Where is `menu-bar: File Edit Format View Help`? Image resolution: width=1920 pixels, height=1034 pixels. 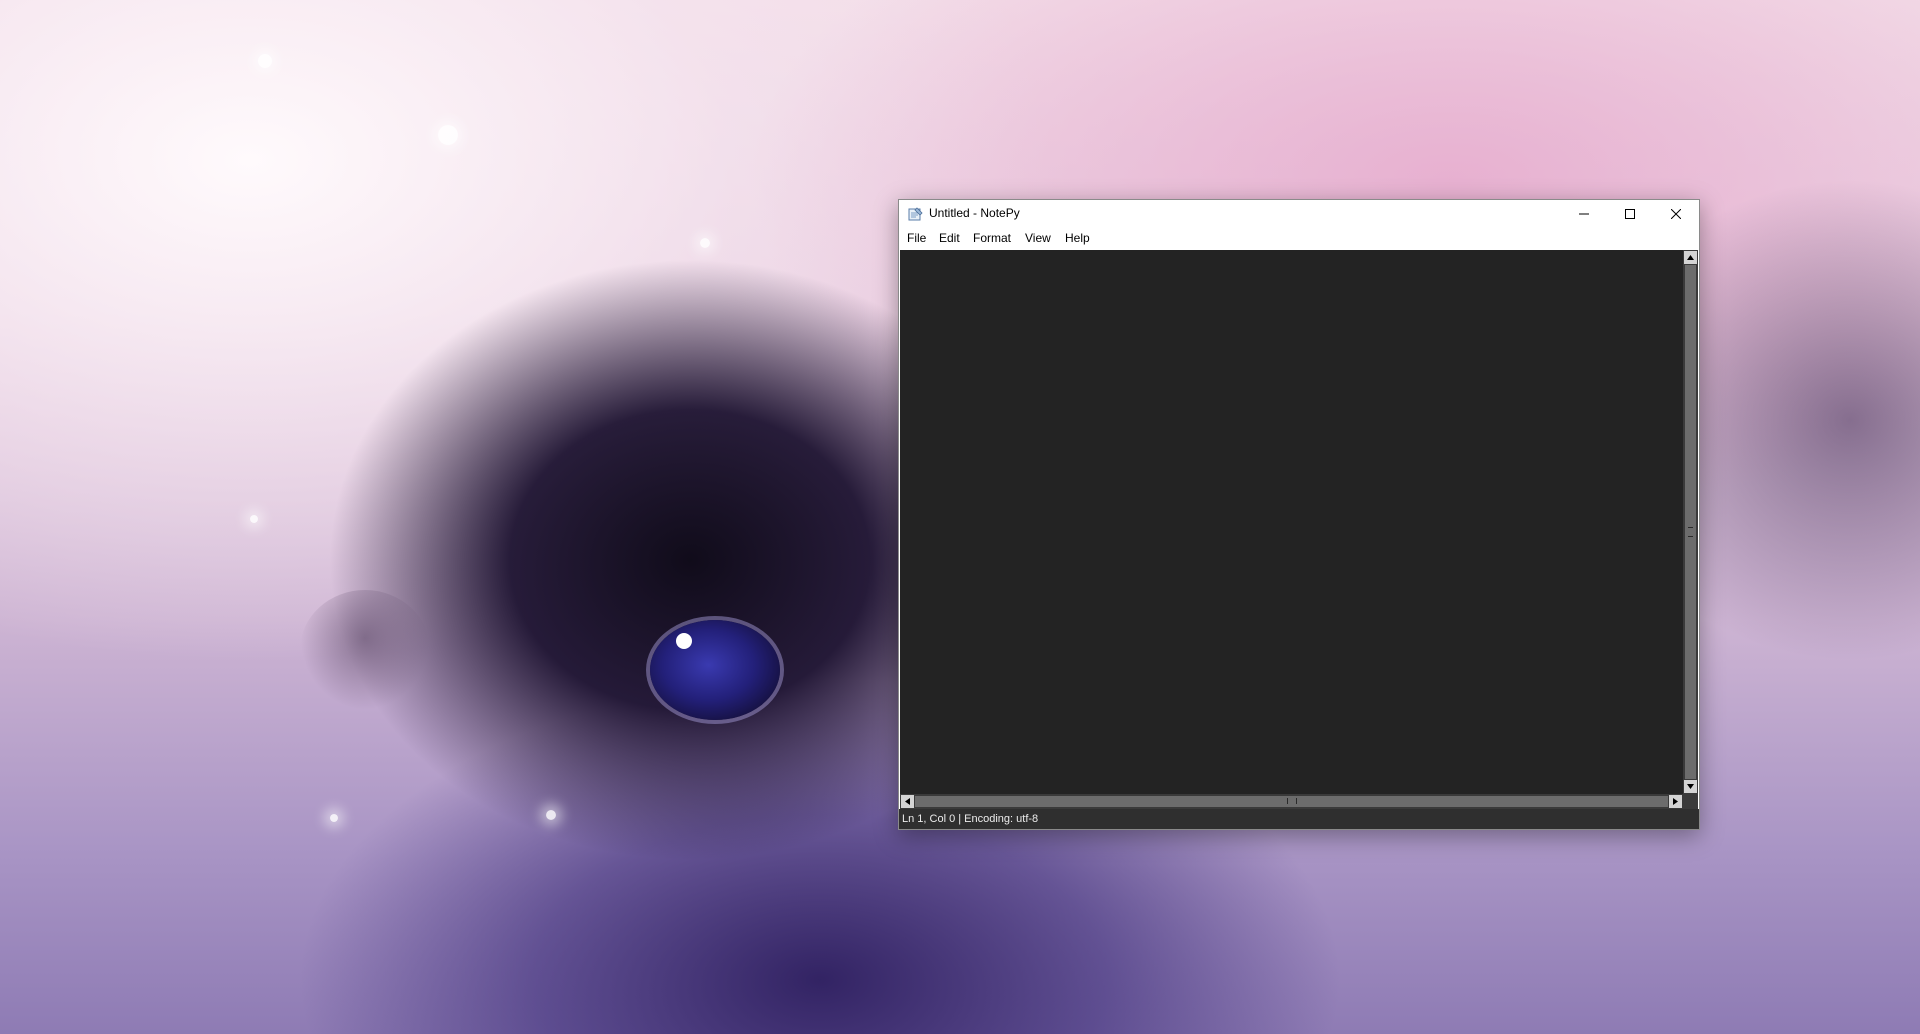 menu-bar: File Edit Format View Help is located at coordinates (1299, 239).